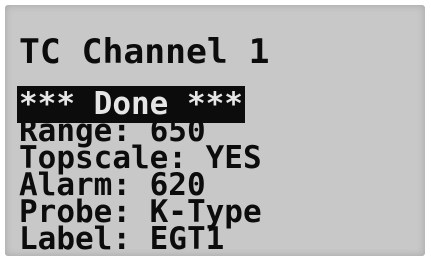 The height and width of the screenshot is (261, 431). I want to click on channel-title: TC Channel 1, so click(144, 52).